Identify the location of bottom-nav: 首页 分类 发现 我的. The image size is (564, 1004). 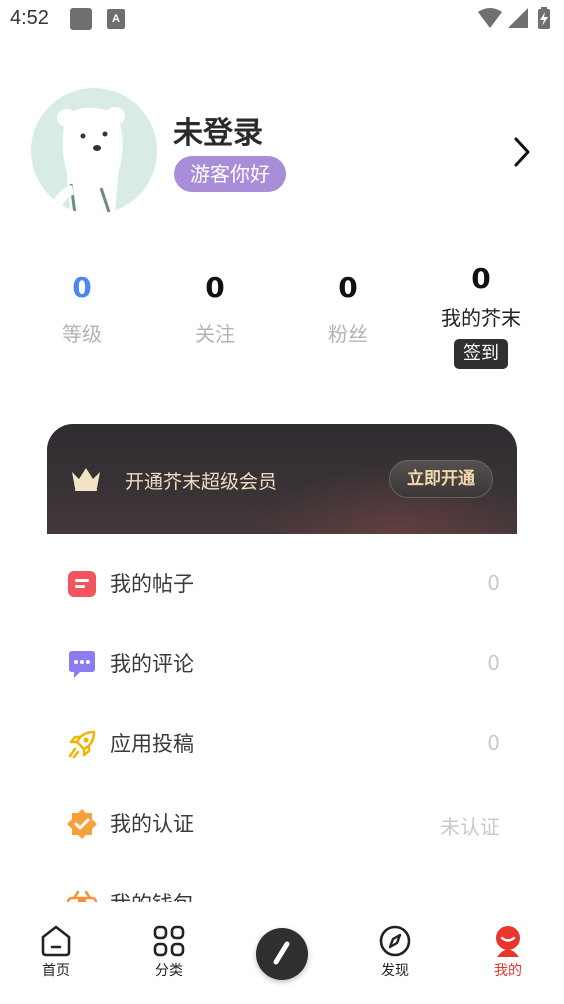
(282, 953).